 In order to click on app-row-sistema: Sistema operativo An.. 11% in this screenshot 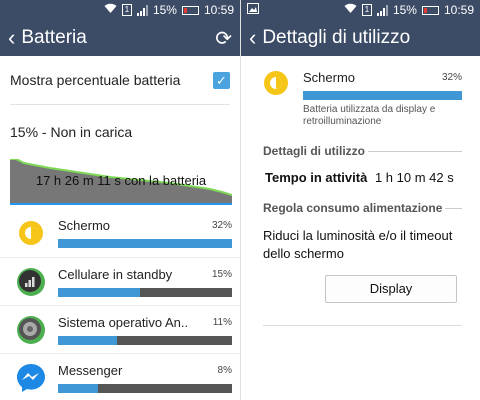, I will do `click(120, 329)`.